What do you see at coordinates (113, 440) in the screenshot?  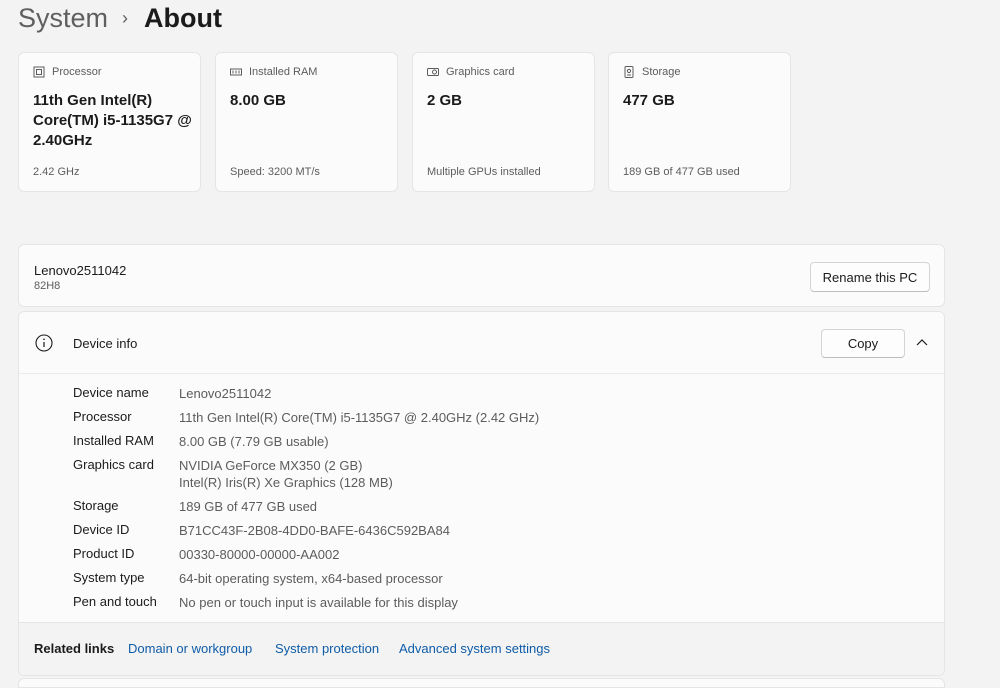 I see `spec-label: Installed RAM` at bounding box center [113, 440].